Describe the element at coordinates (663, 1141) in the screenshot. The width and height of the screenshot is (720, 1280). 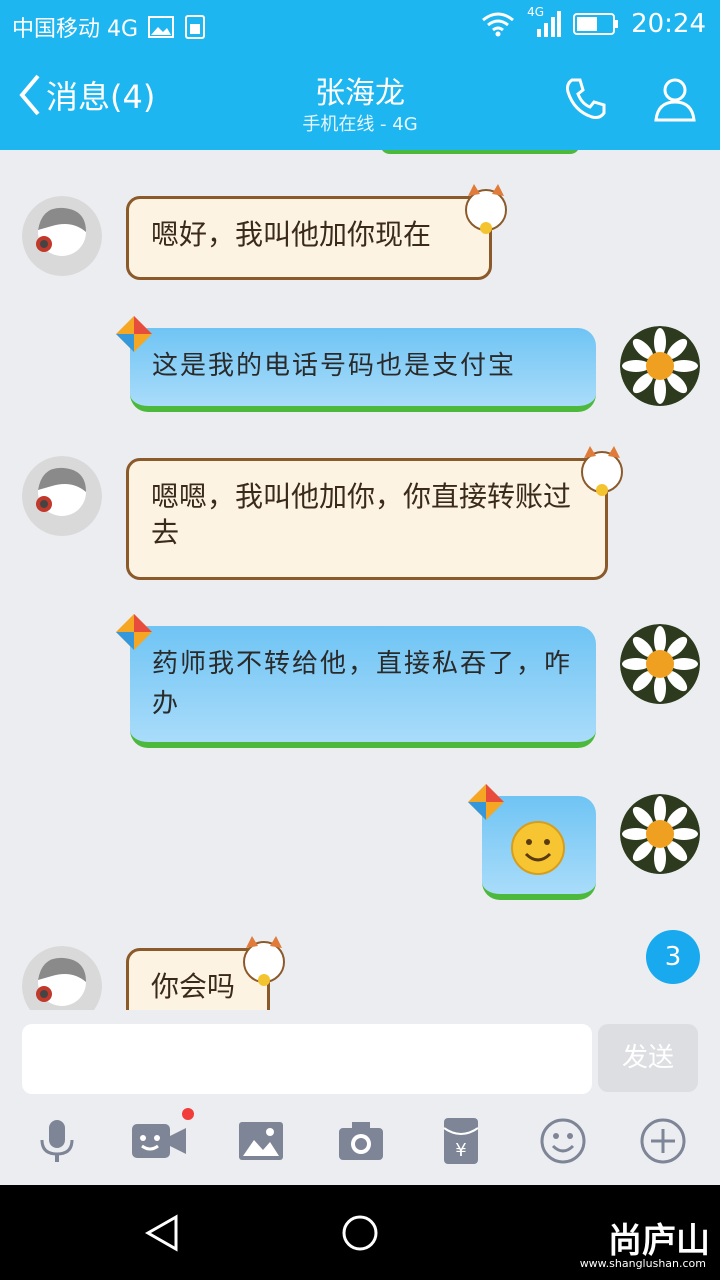
I see `plus-icon` at that location.